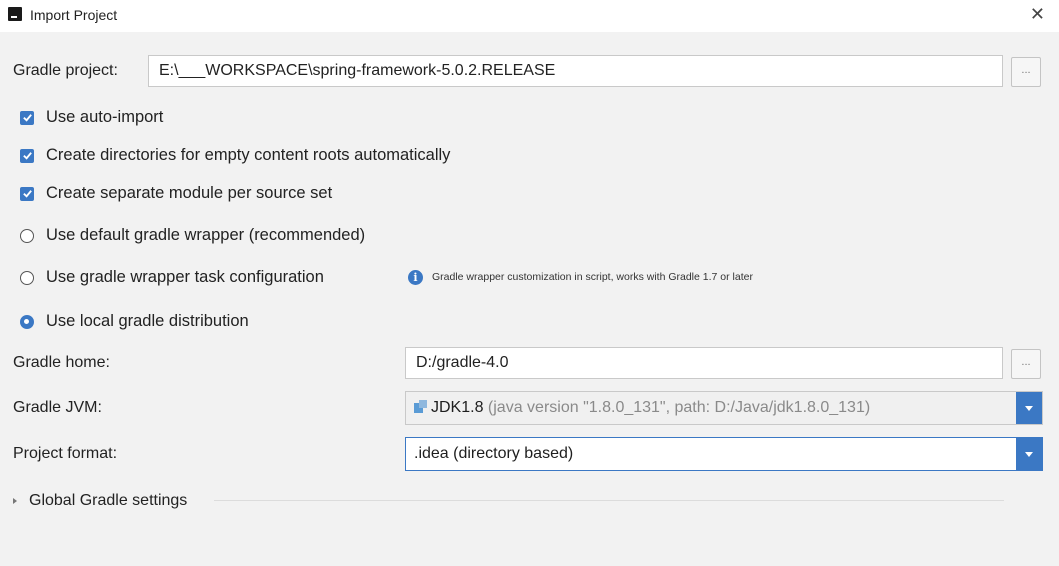  I want to click on project-format-select: .idea (directory based), so click(724, 454).